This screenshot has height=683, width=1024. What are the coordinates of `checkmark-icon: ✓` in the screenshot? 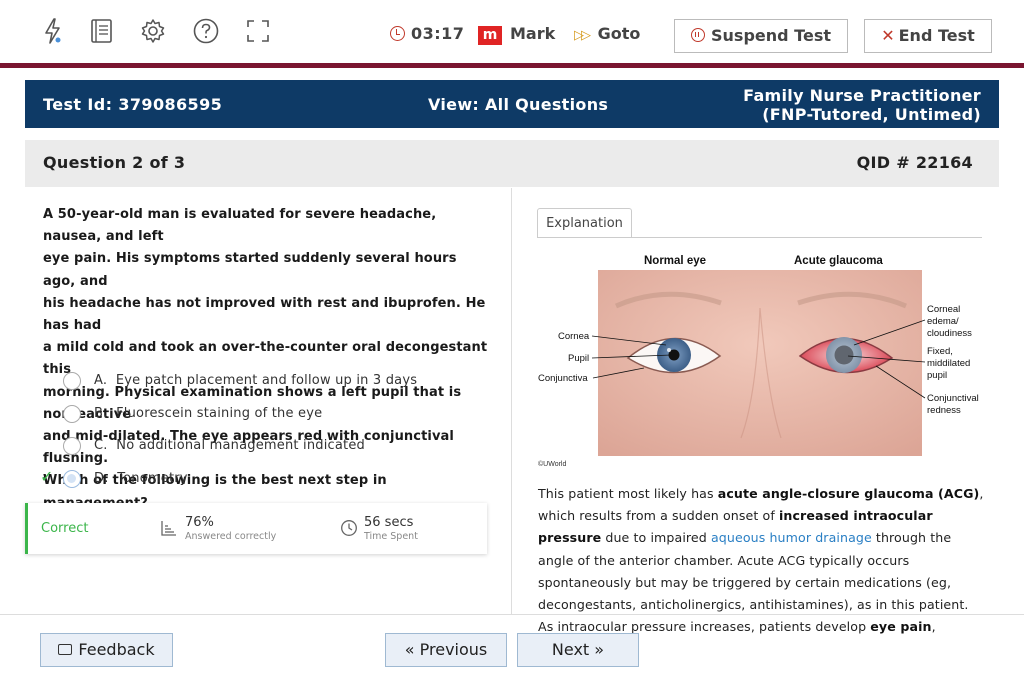 It's located at (47, 476).